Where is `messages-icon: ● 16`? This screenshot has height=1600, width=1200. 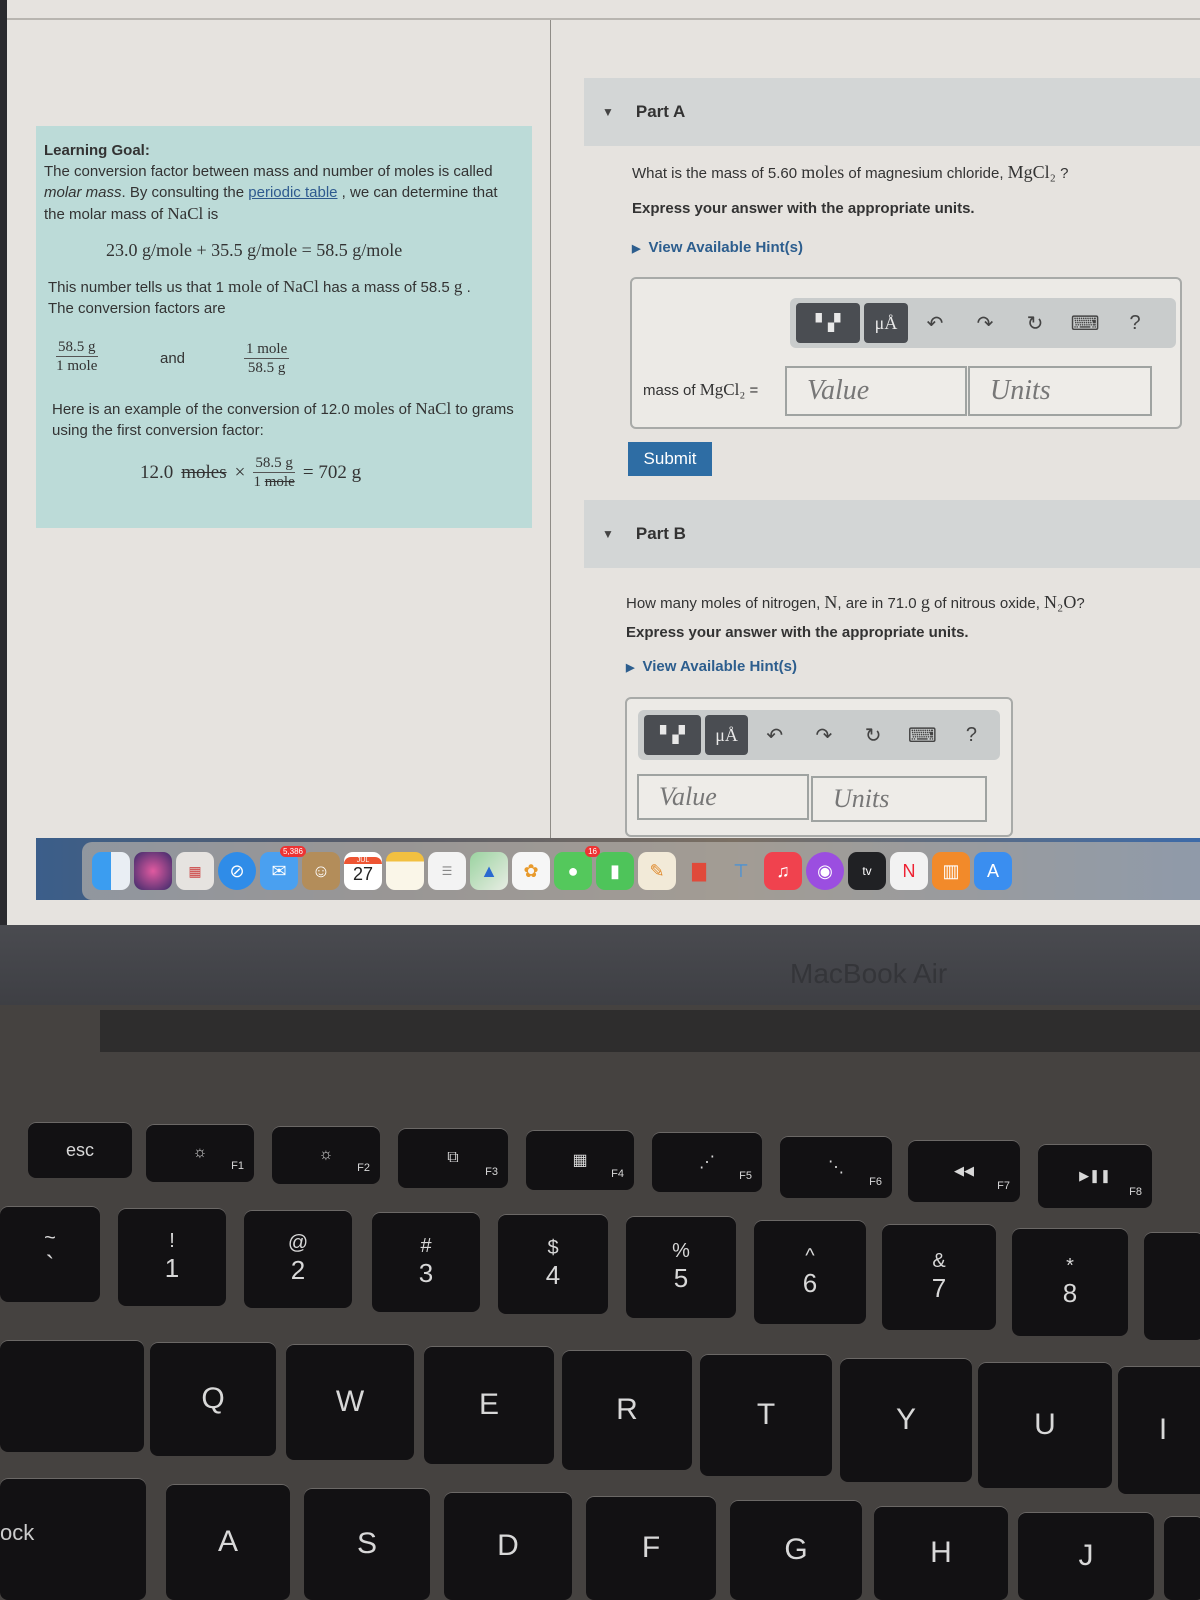
messages-icon: ● 16 is located at coordinates (577, 868).